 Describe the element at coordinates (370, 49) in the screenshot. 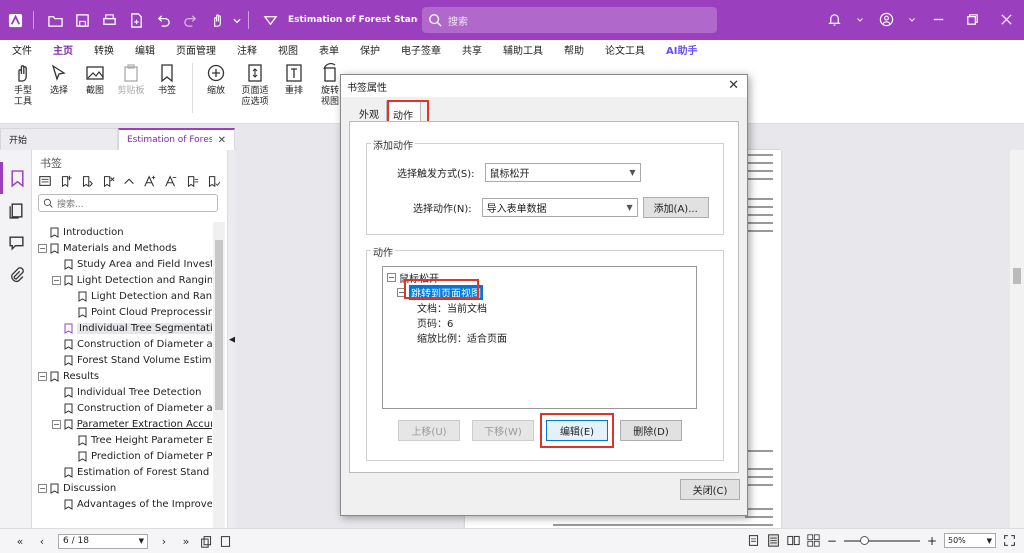

I see `menu-protect: 保护` at that location.